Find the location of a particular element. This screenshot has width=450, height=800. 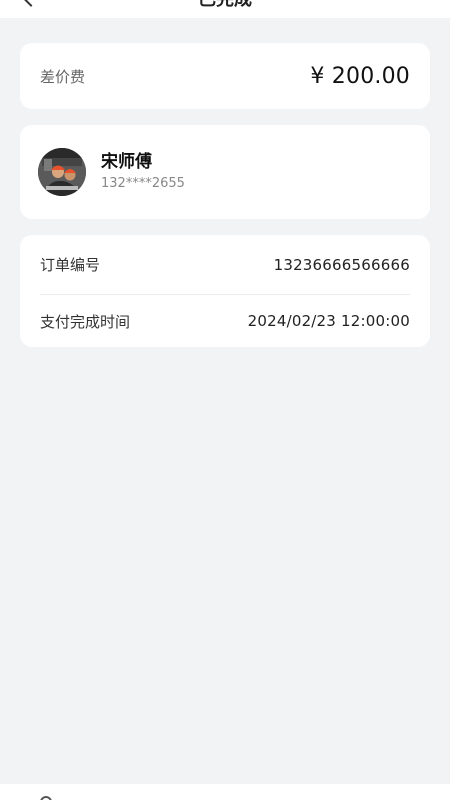

worker-avatar-icon is located at coordinates (62, 172).